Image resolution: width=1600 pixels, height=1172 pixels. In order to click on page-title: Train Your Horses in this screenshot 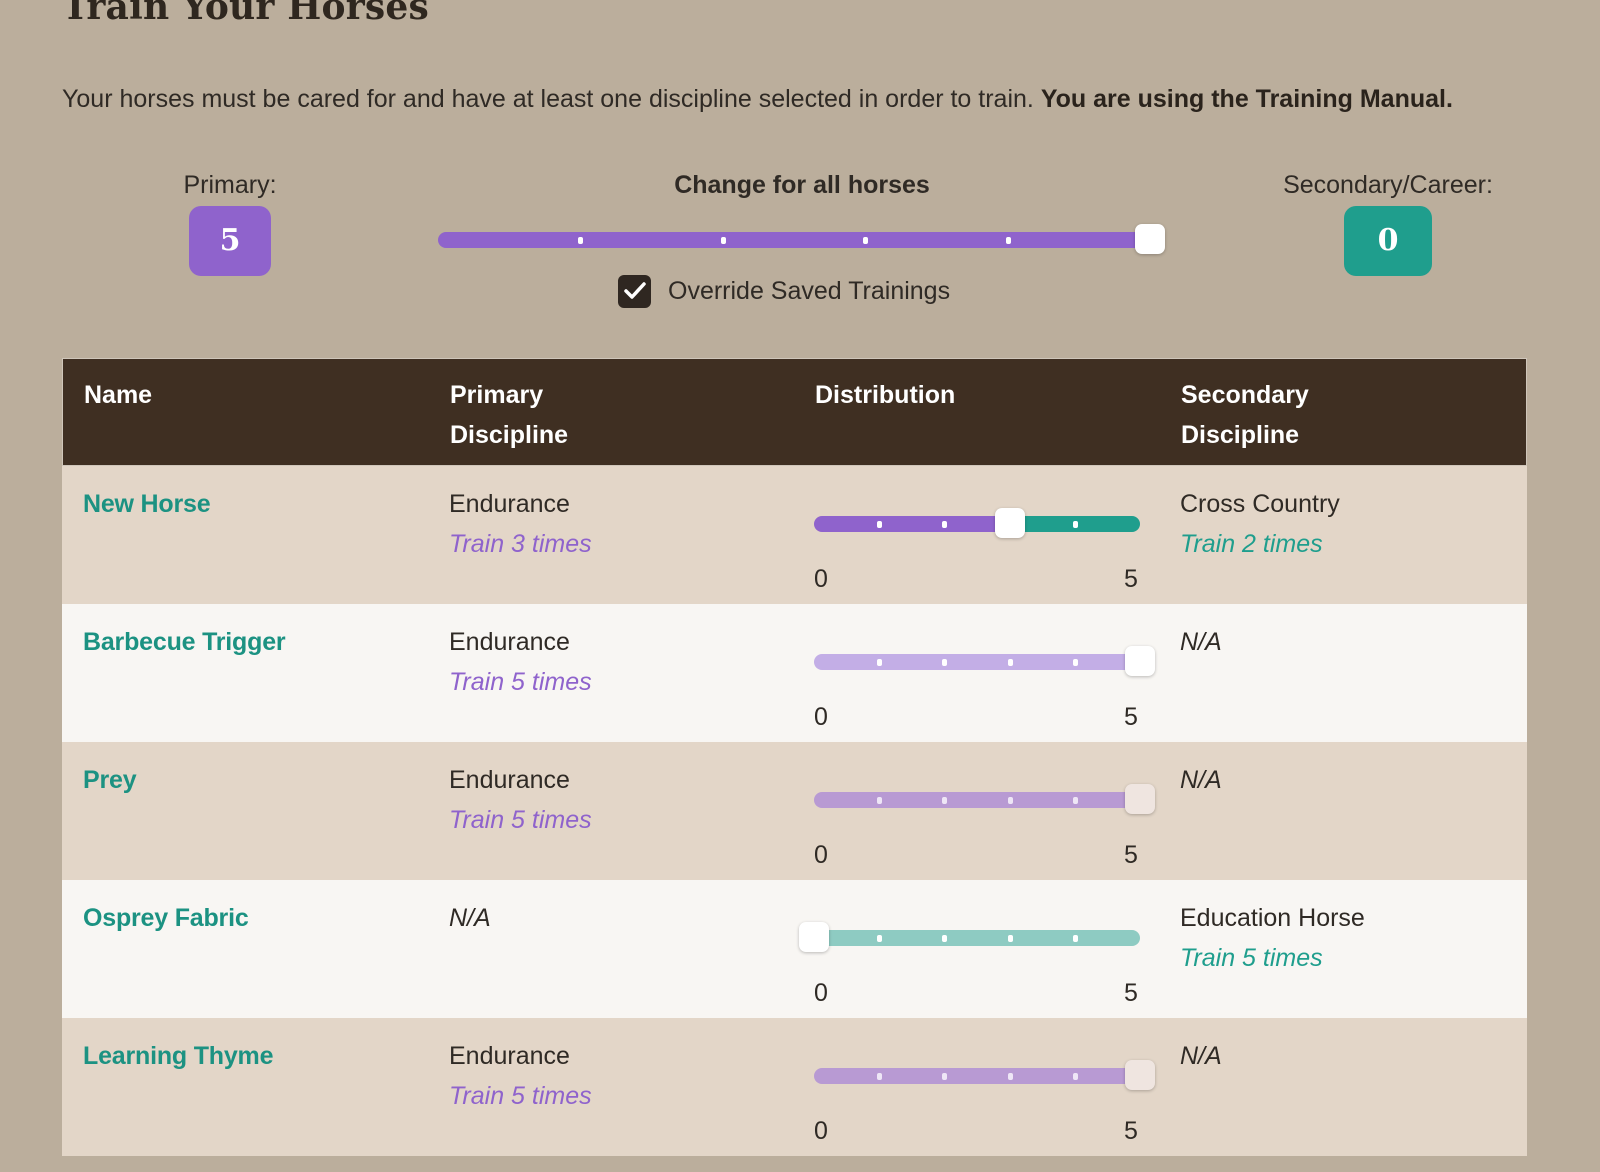, I will do `click(245, 14)`.